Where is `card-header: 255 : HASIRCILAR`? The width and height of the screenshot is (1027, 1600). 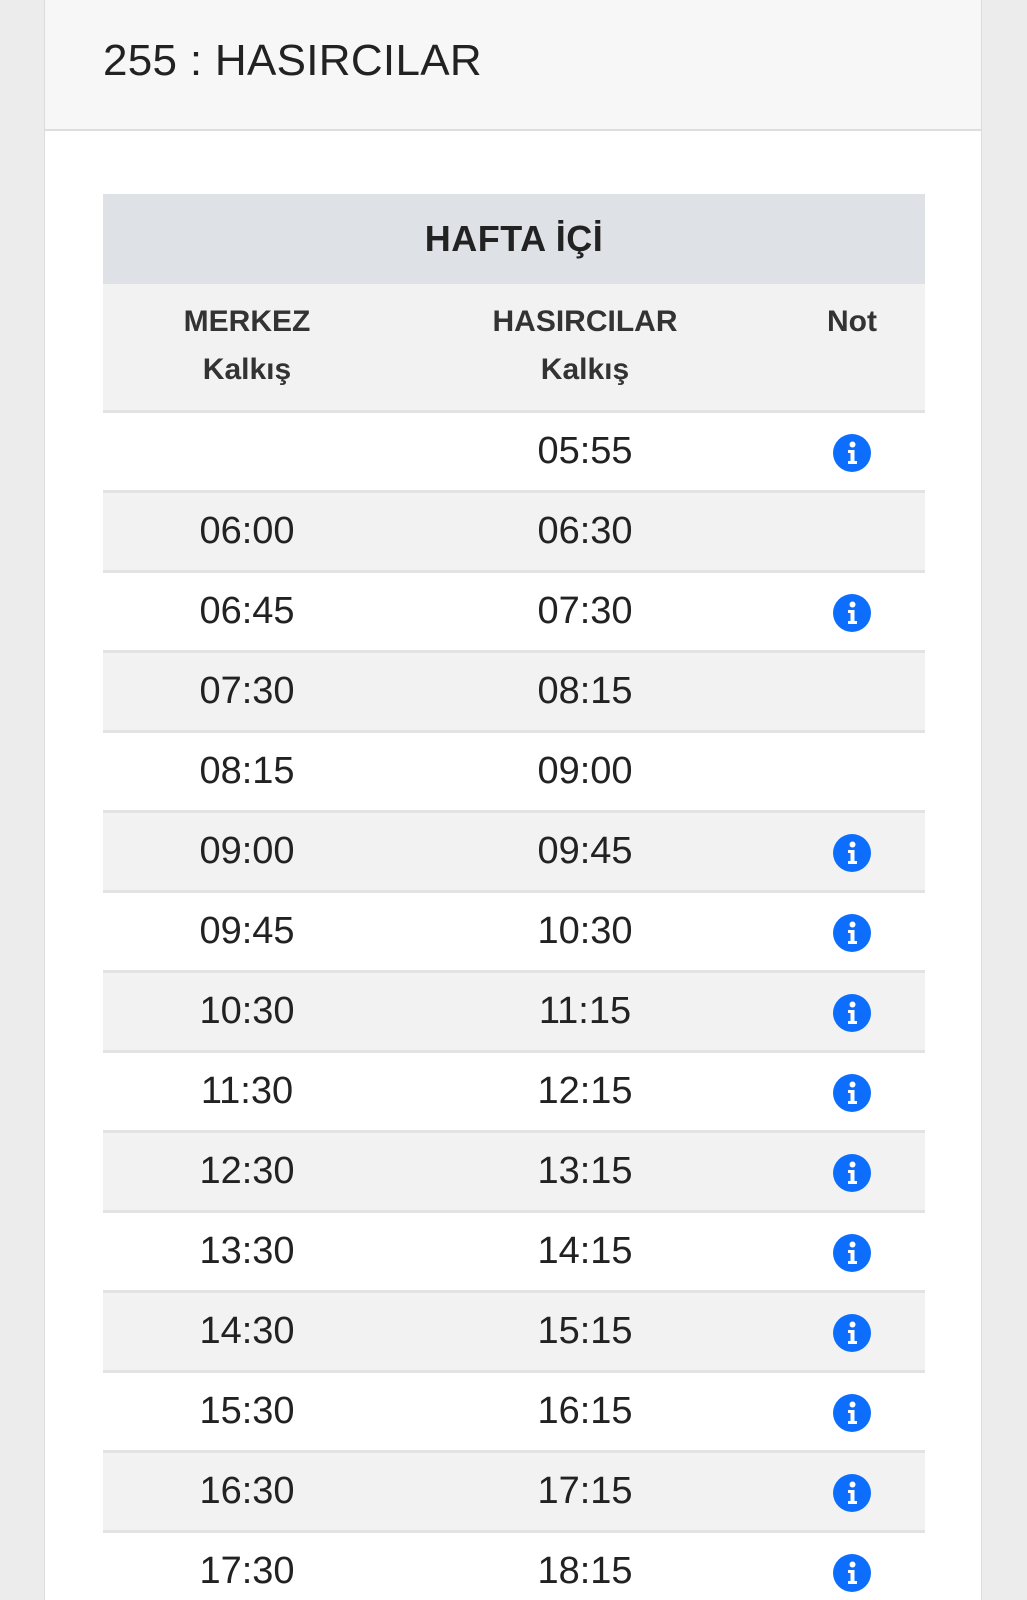 card-header: 255 : HASIRCILAR is located at coordinates (513, 65).